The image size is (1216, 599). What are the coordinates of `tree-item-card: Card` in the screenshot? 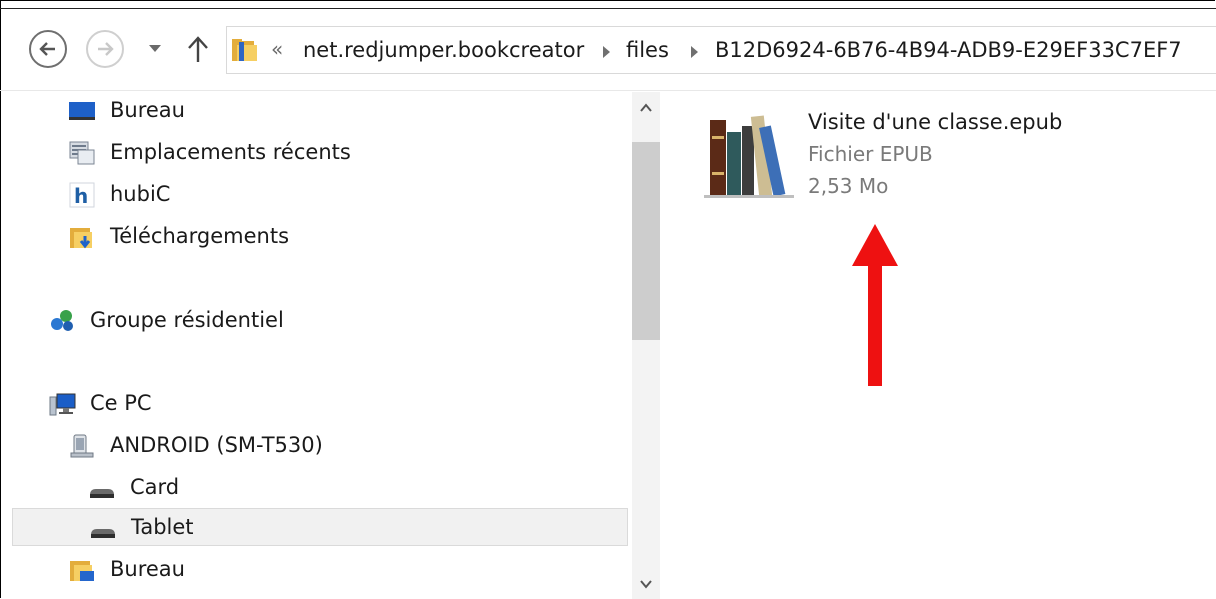 It's located at (320, 488).